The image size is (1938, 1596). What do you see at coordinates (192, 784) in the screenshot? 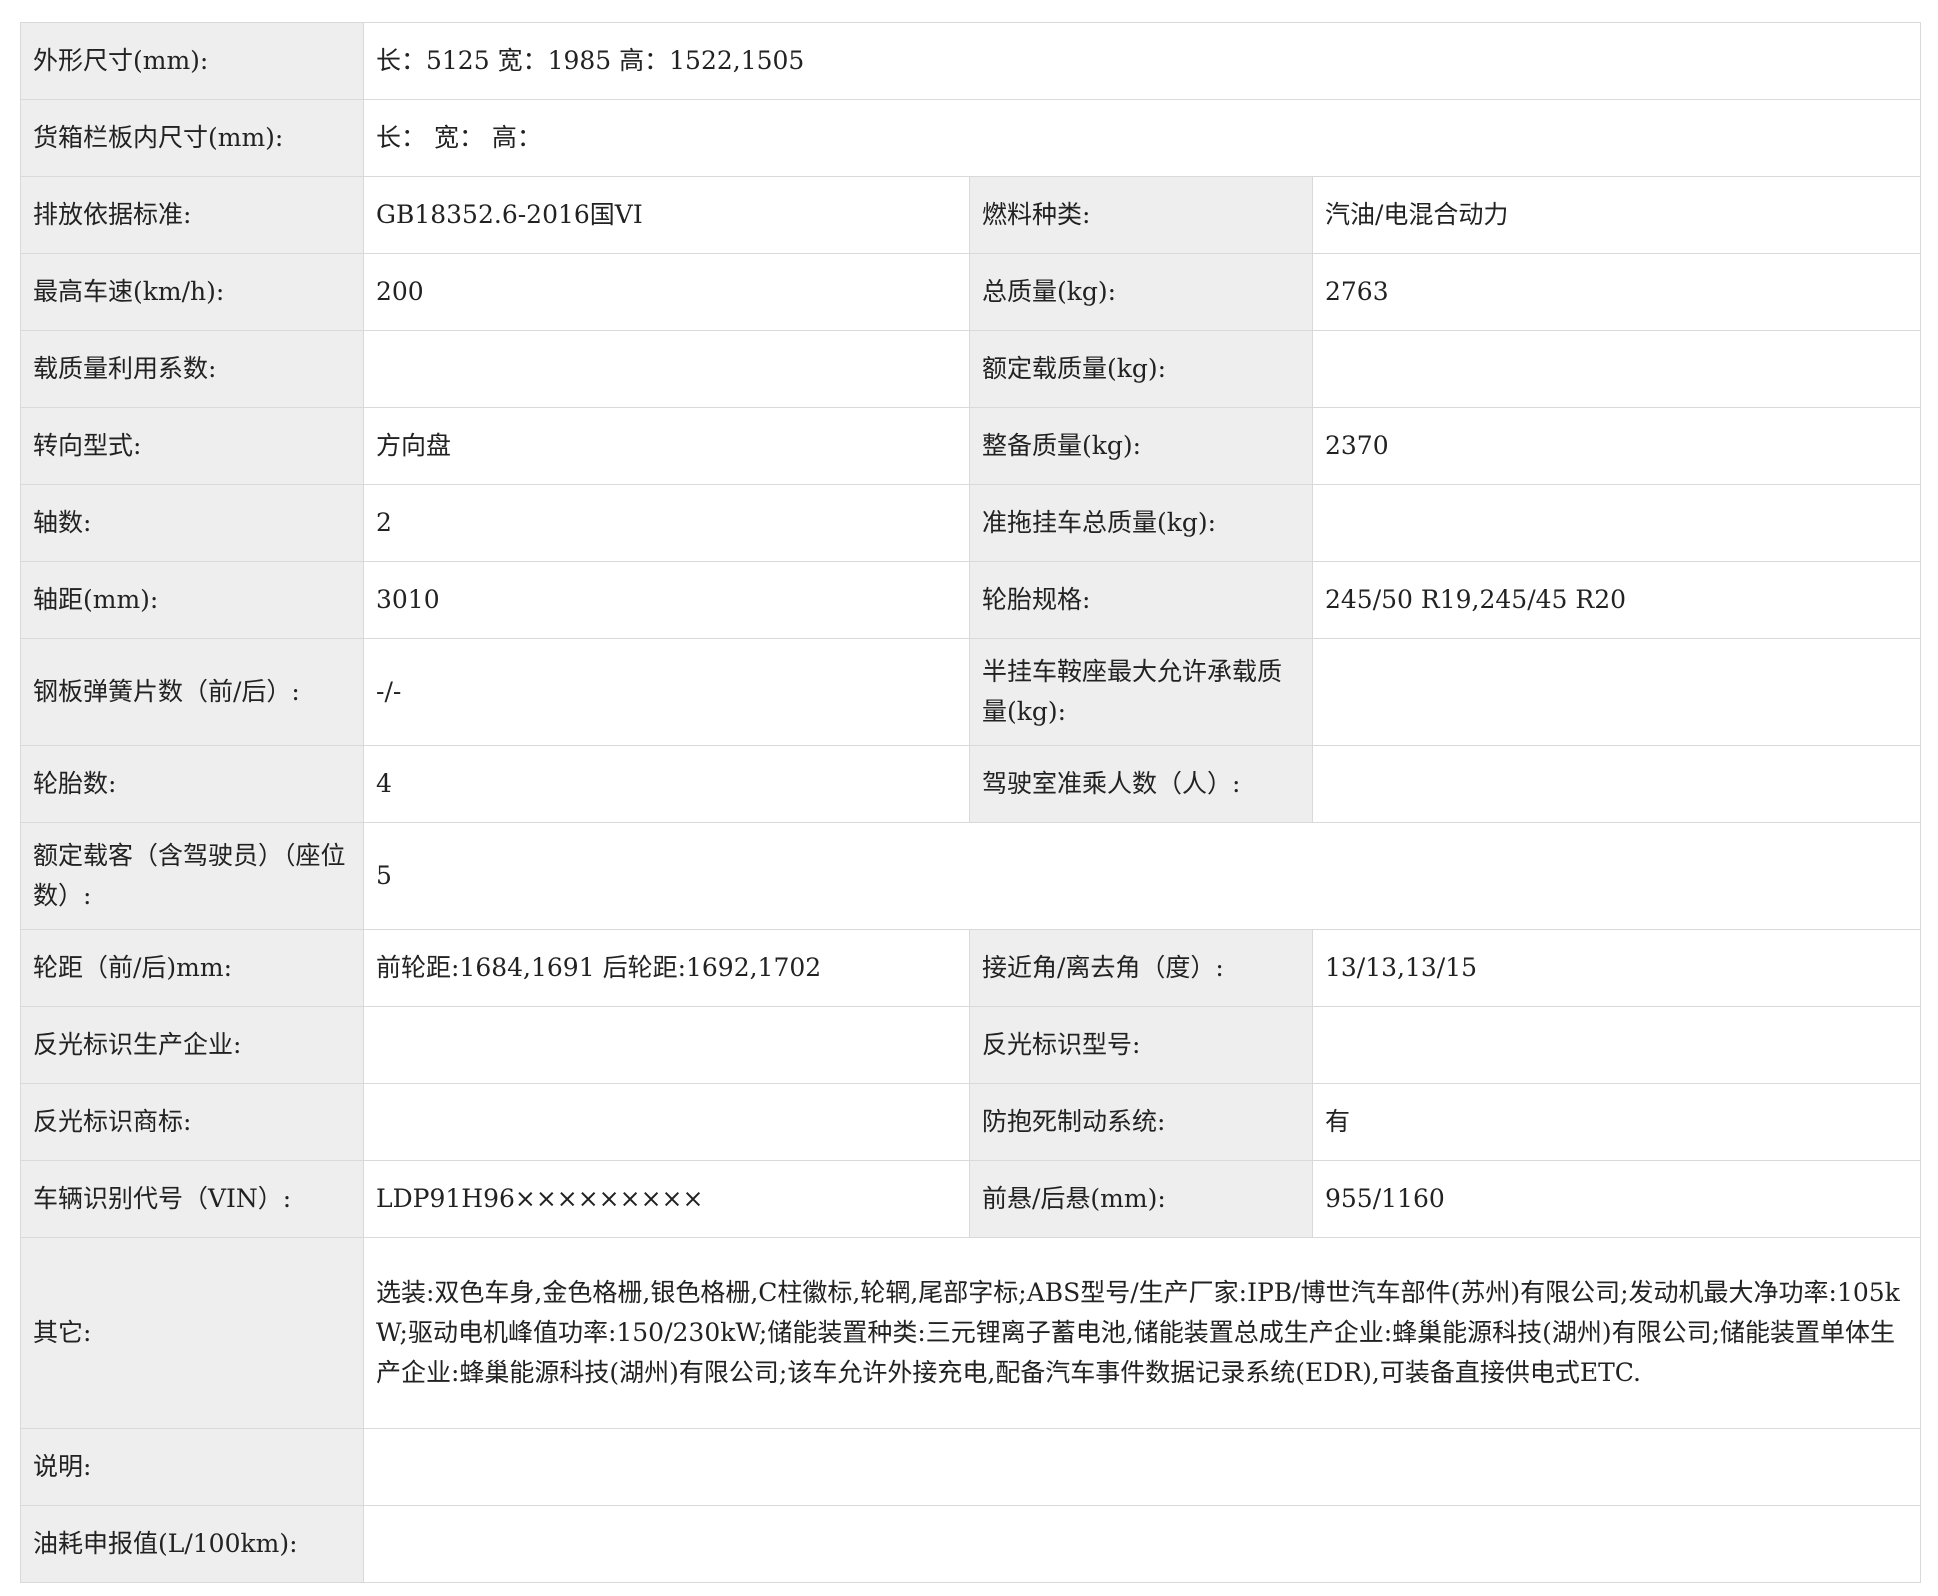
I see `tire-count-label: 轮胎数:` at bounding box center [192, 784].